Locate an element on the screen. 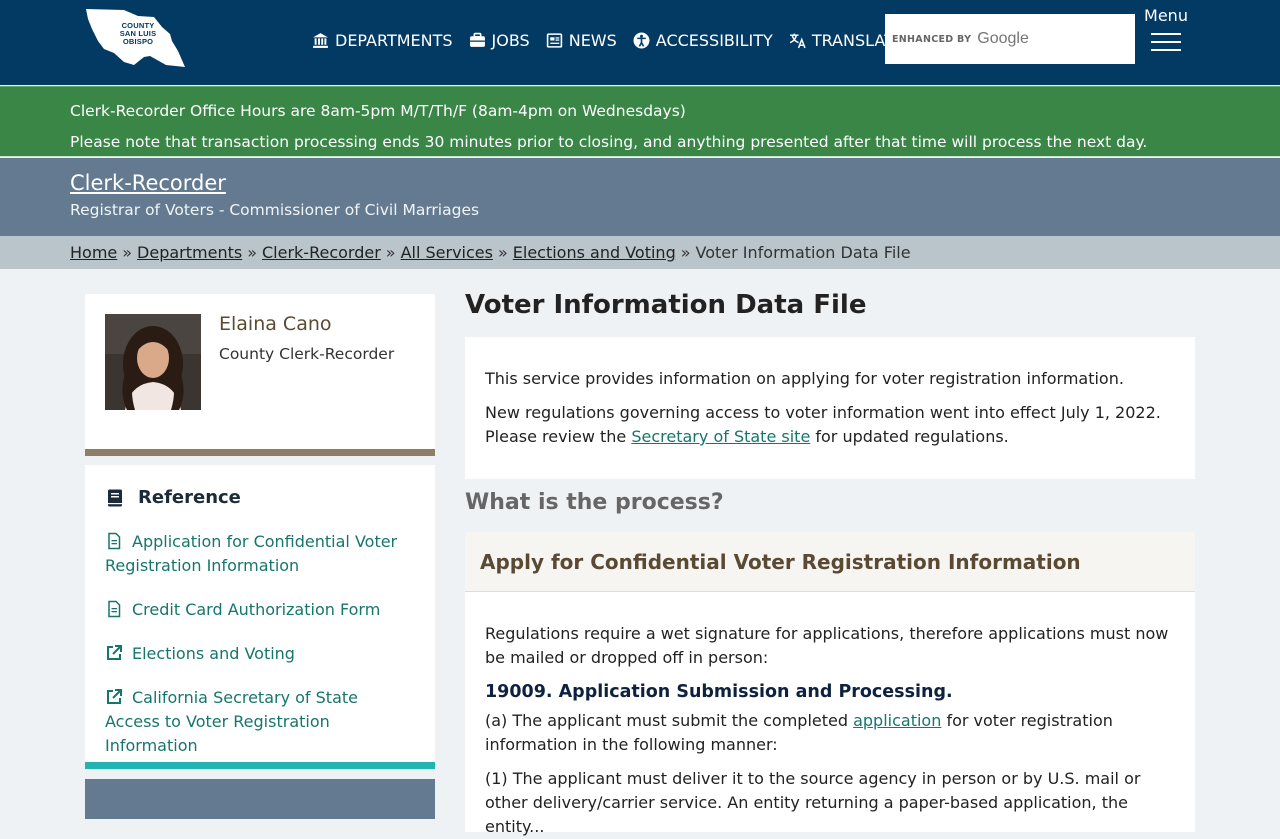  reference-link-label: Credit Card Authorization Form is located at coordinates (256, 609).